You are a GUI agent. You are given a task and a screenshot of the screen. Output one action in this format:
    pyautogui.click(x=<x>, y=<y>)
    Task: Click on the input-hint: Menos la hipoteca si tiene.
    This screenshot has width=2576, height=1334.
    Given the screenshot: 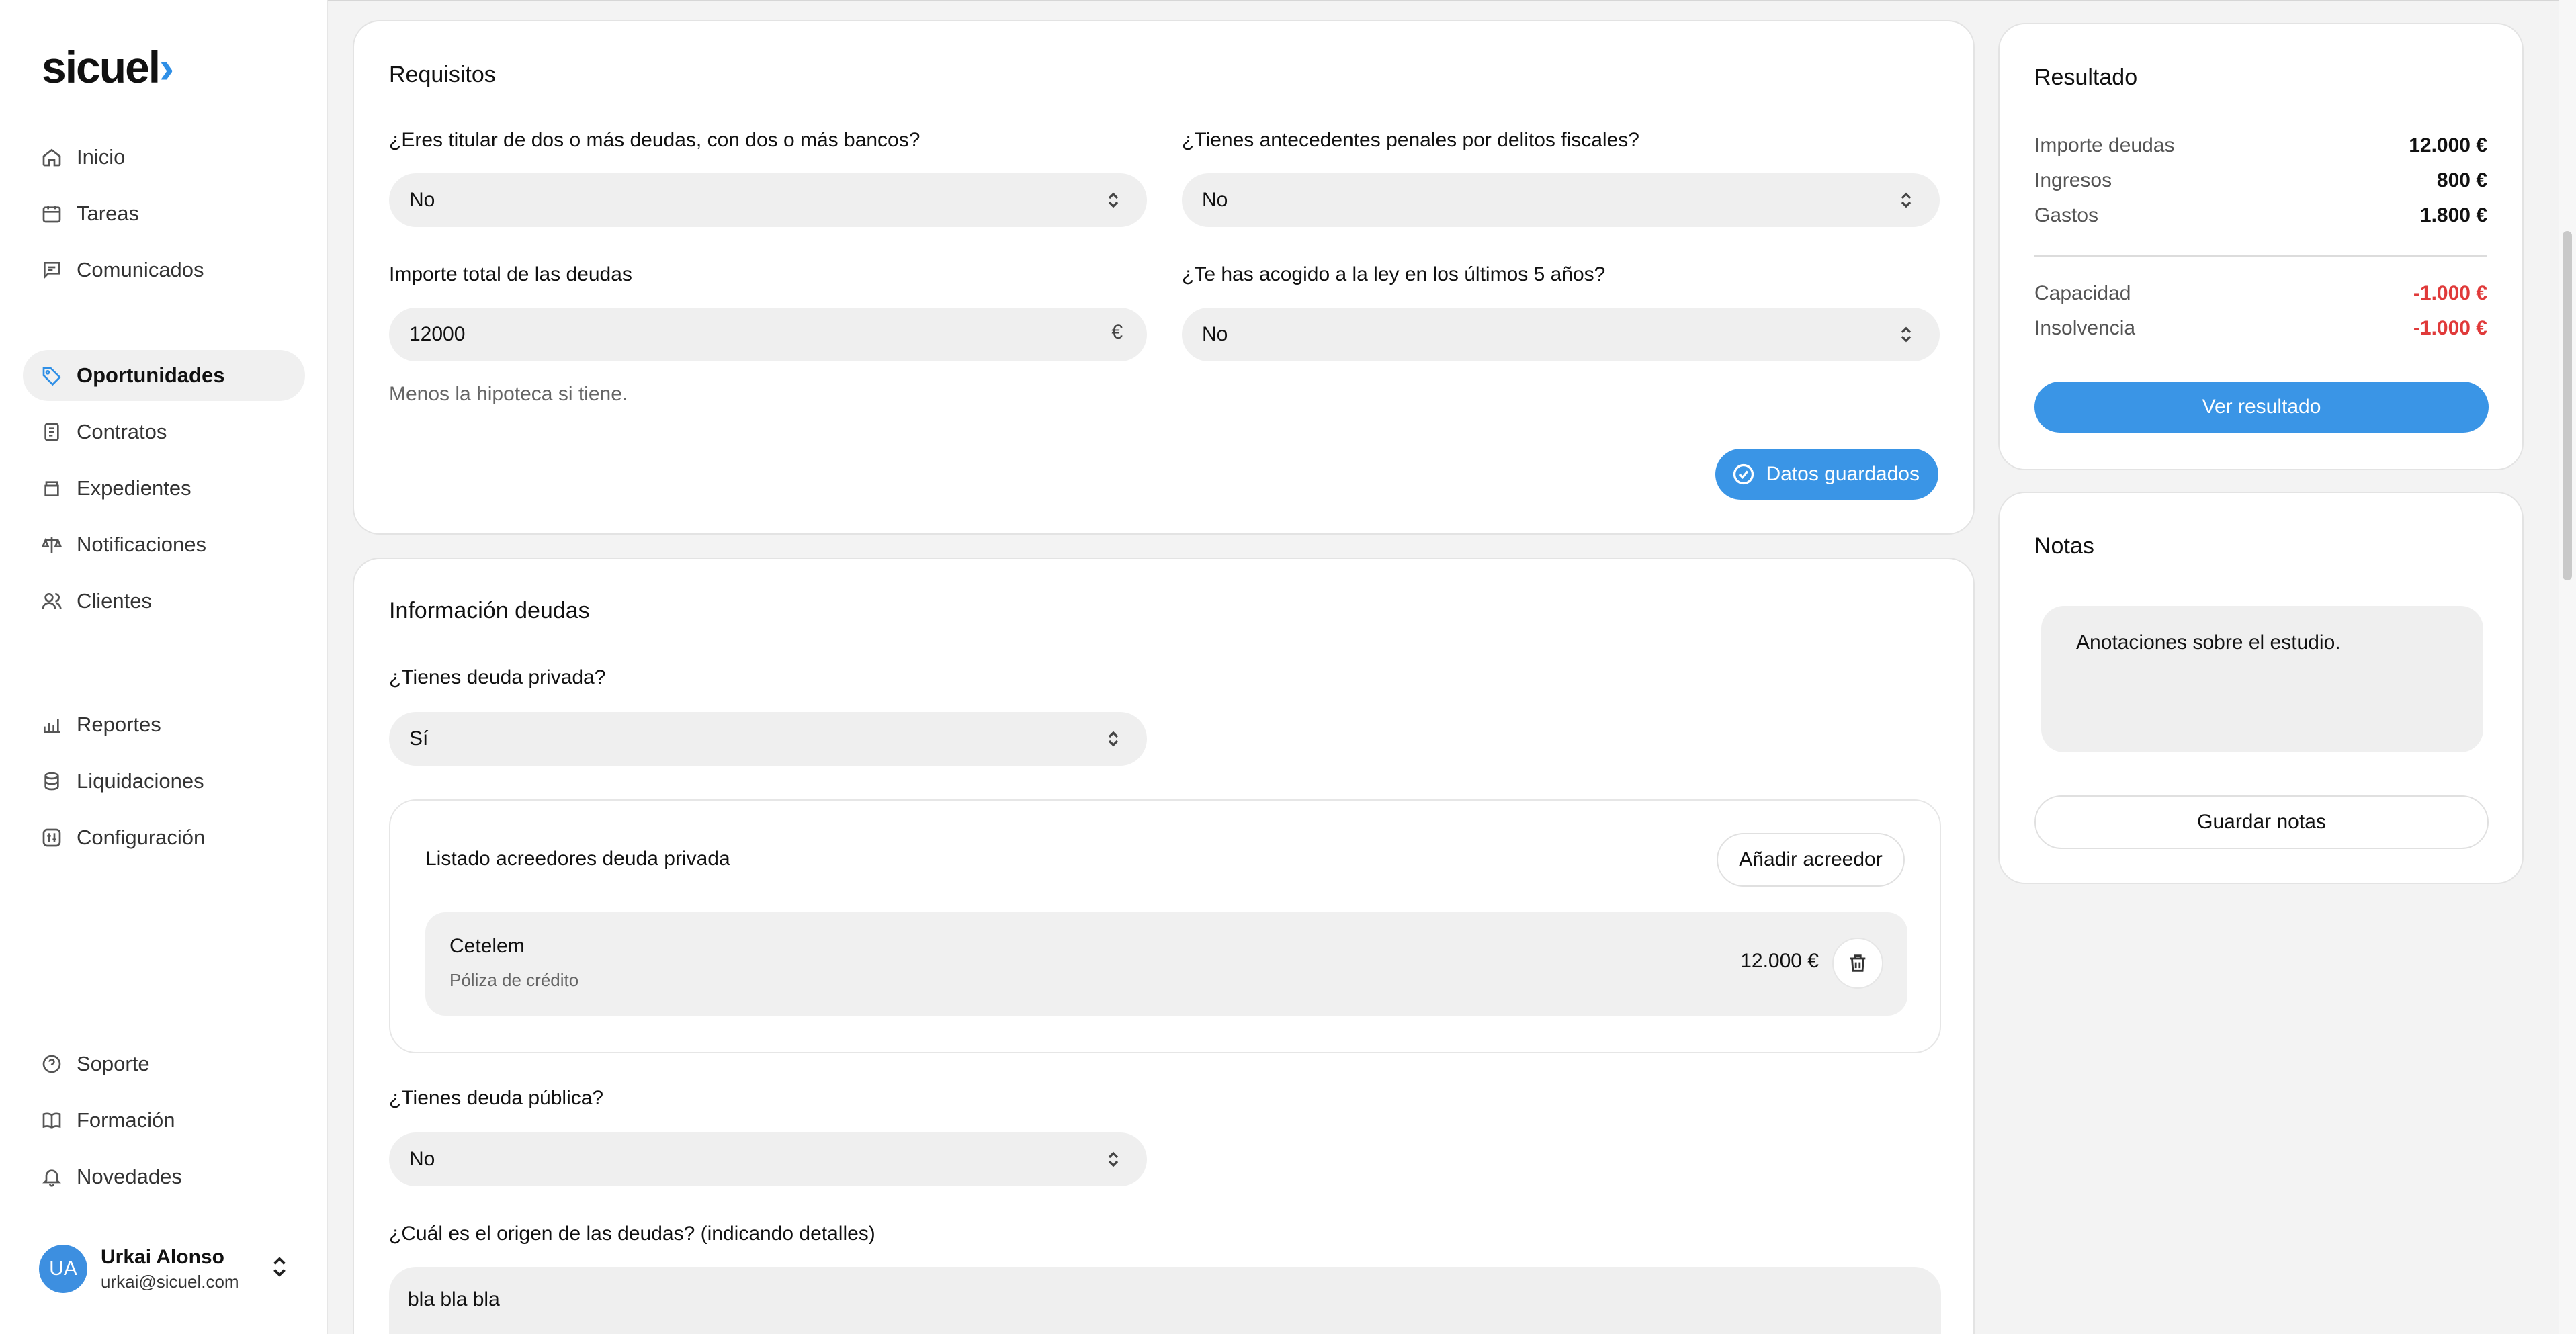 What is the action you would take?
    pyautogui.click(x=508, y=394)
    